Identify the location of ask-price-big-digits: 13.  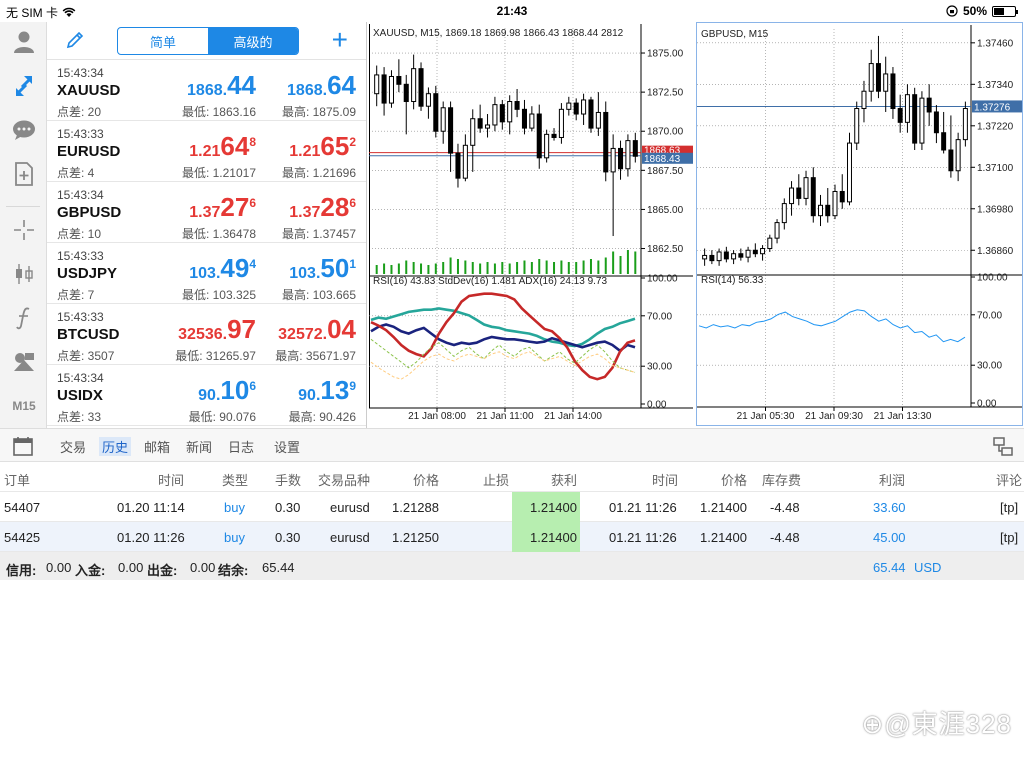
(335, 390).